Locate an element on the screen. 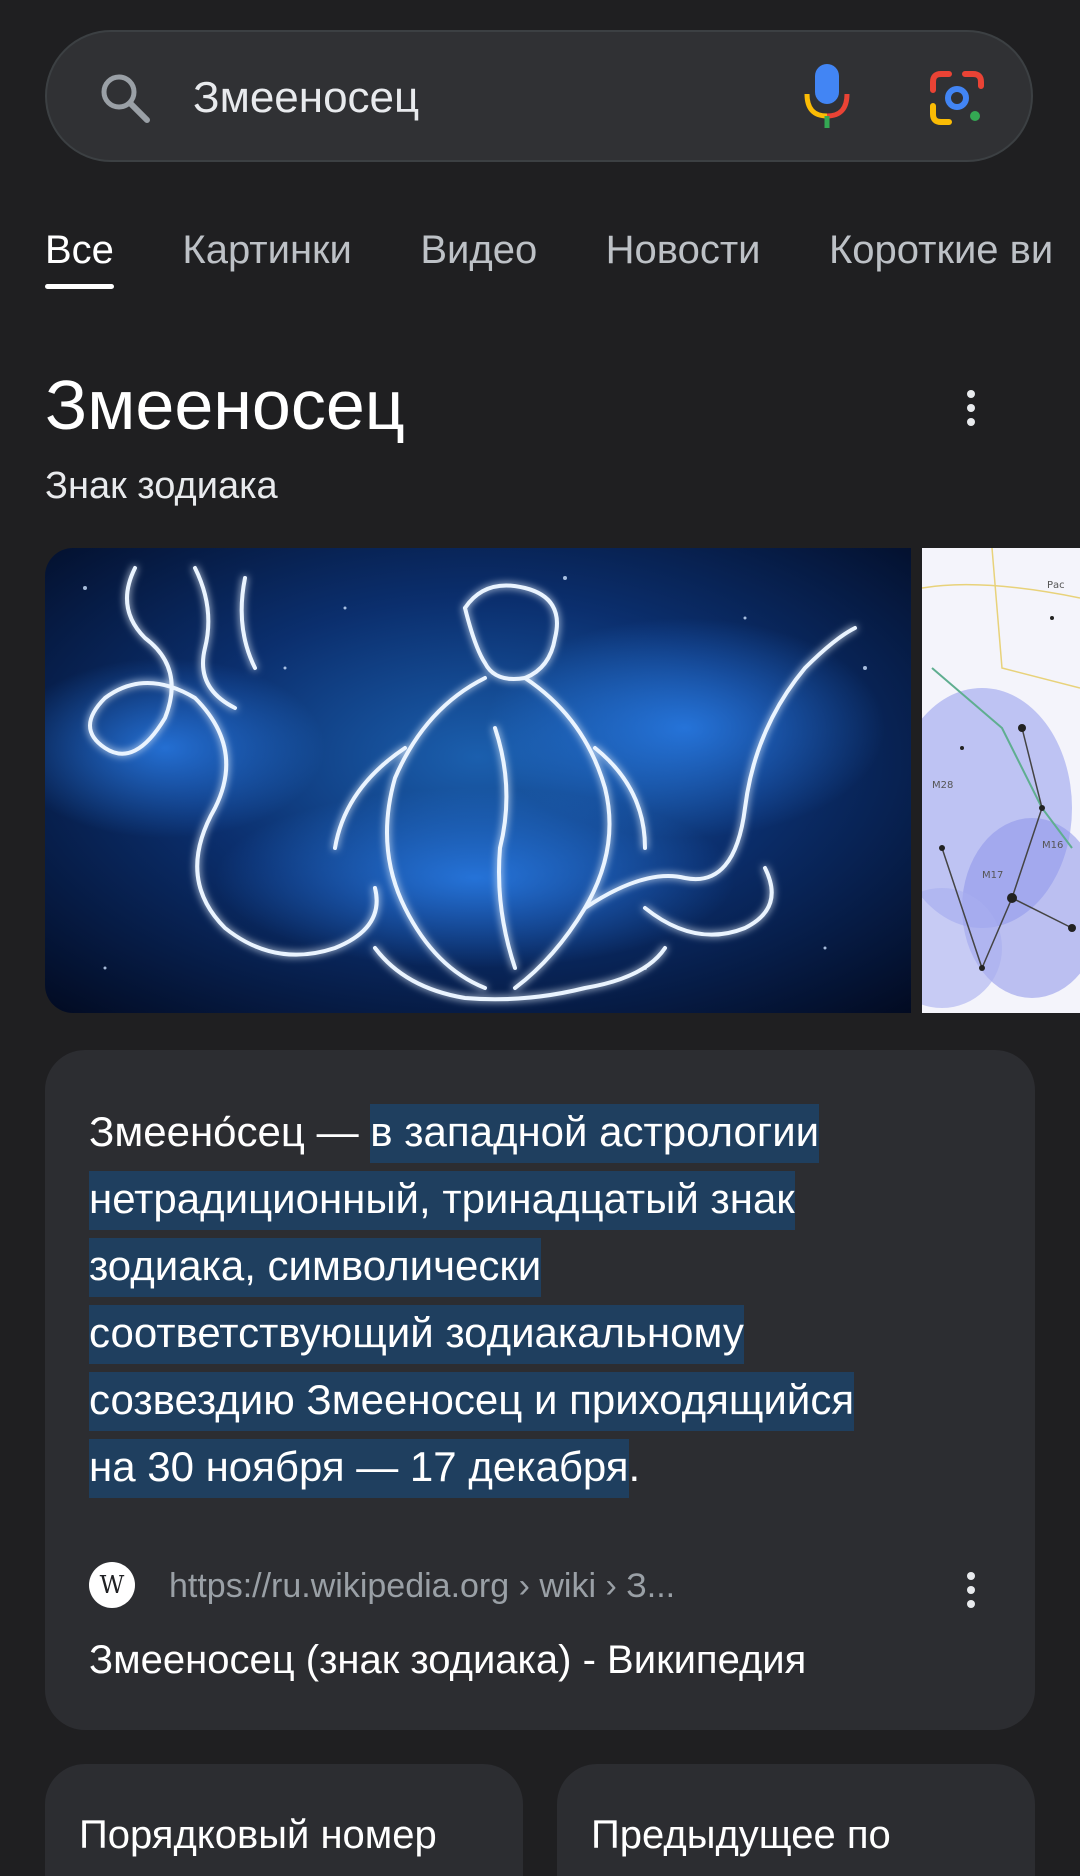 Image resolution: width=1080 pixels, height=1876 pixels. search-input: Змееносец is located at coordinates (306, 98).